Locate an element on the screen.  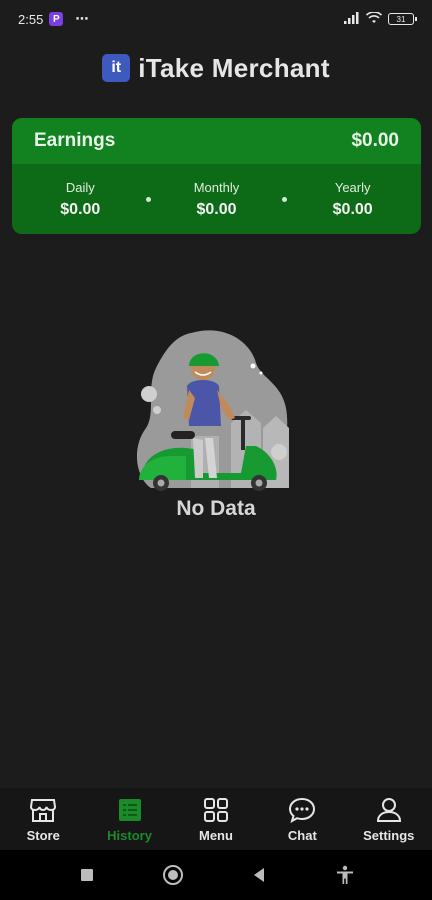
earnings-monthly: Monthly $0.00 is located at coordinates (216, 199).